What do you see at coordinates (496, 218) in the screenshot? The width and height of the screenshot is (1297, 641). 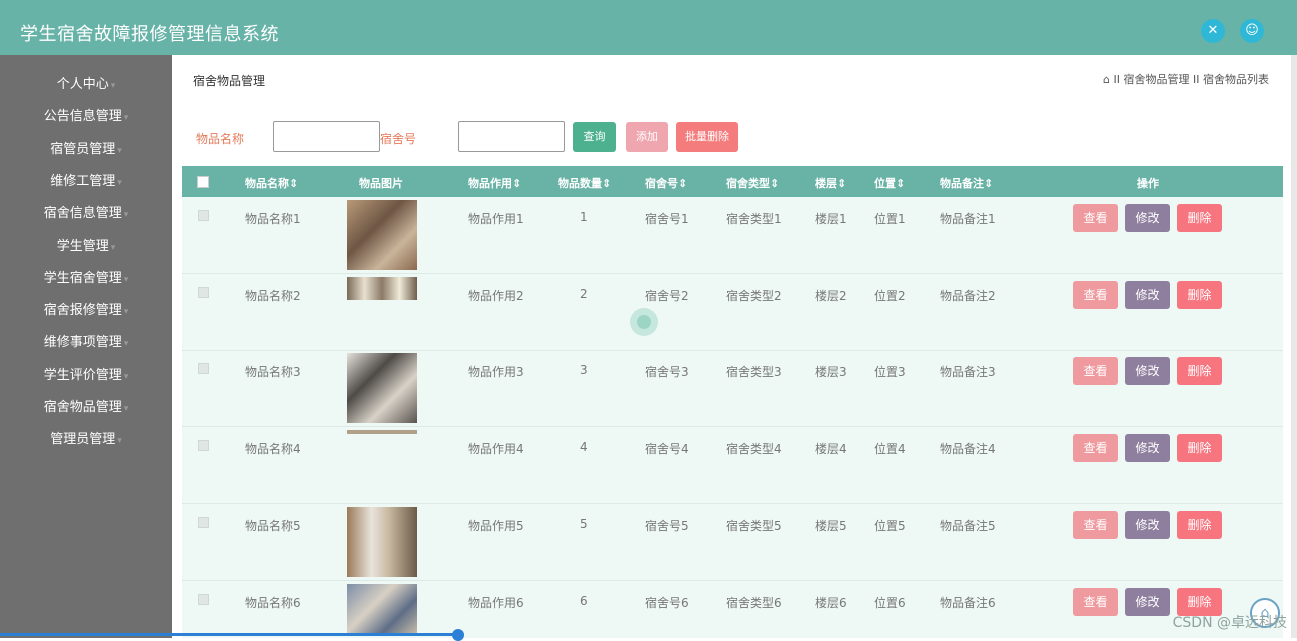 I see `cell-usage: 物品作用1` at bounding box center [496, 218].